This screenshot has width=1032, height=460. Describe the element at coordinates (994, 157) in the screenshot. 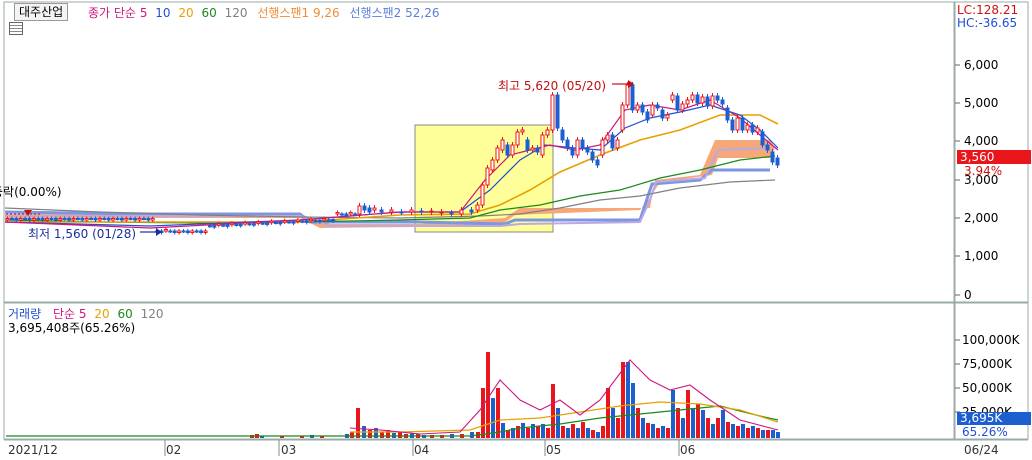

I see `current-price-badge: 3,560` at that location.